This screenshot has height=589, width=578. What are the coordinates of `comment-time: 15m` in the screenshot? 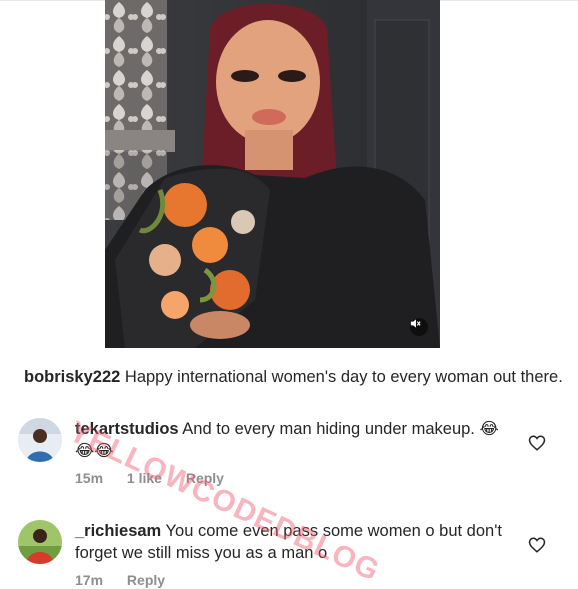 It's located at (89, 478).